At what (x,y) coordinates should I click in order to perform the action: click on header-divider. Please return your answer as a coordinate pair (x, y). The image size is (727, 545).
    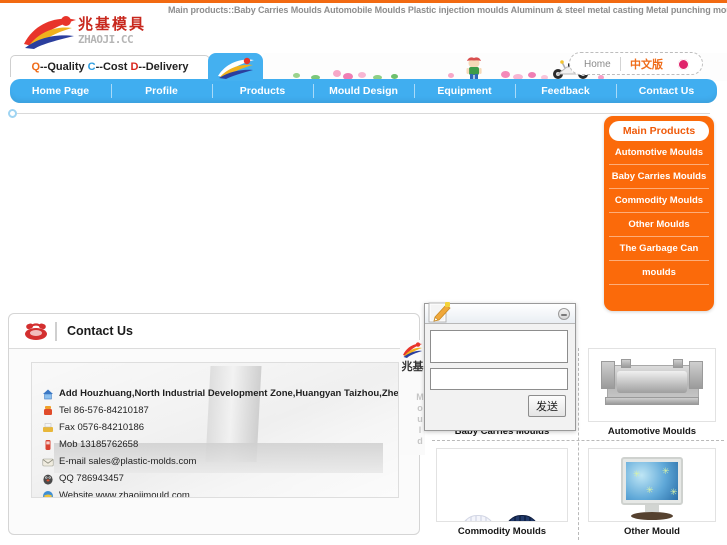
    Looking at the image, I should click on (56, 331).